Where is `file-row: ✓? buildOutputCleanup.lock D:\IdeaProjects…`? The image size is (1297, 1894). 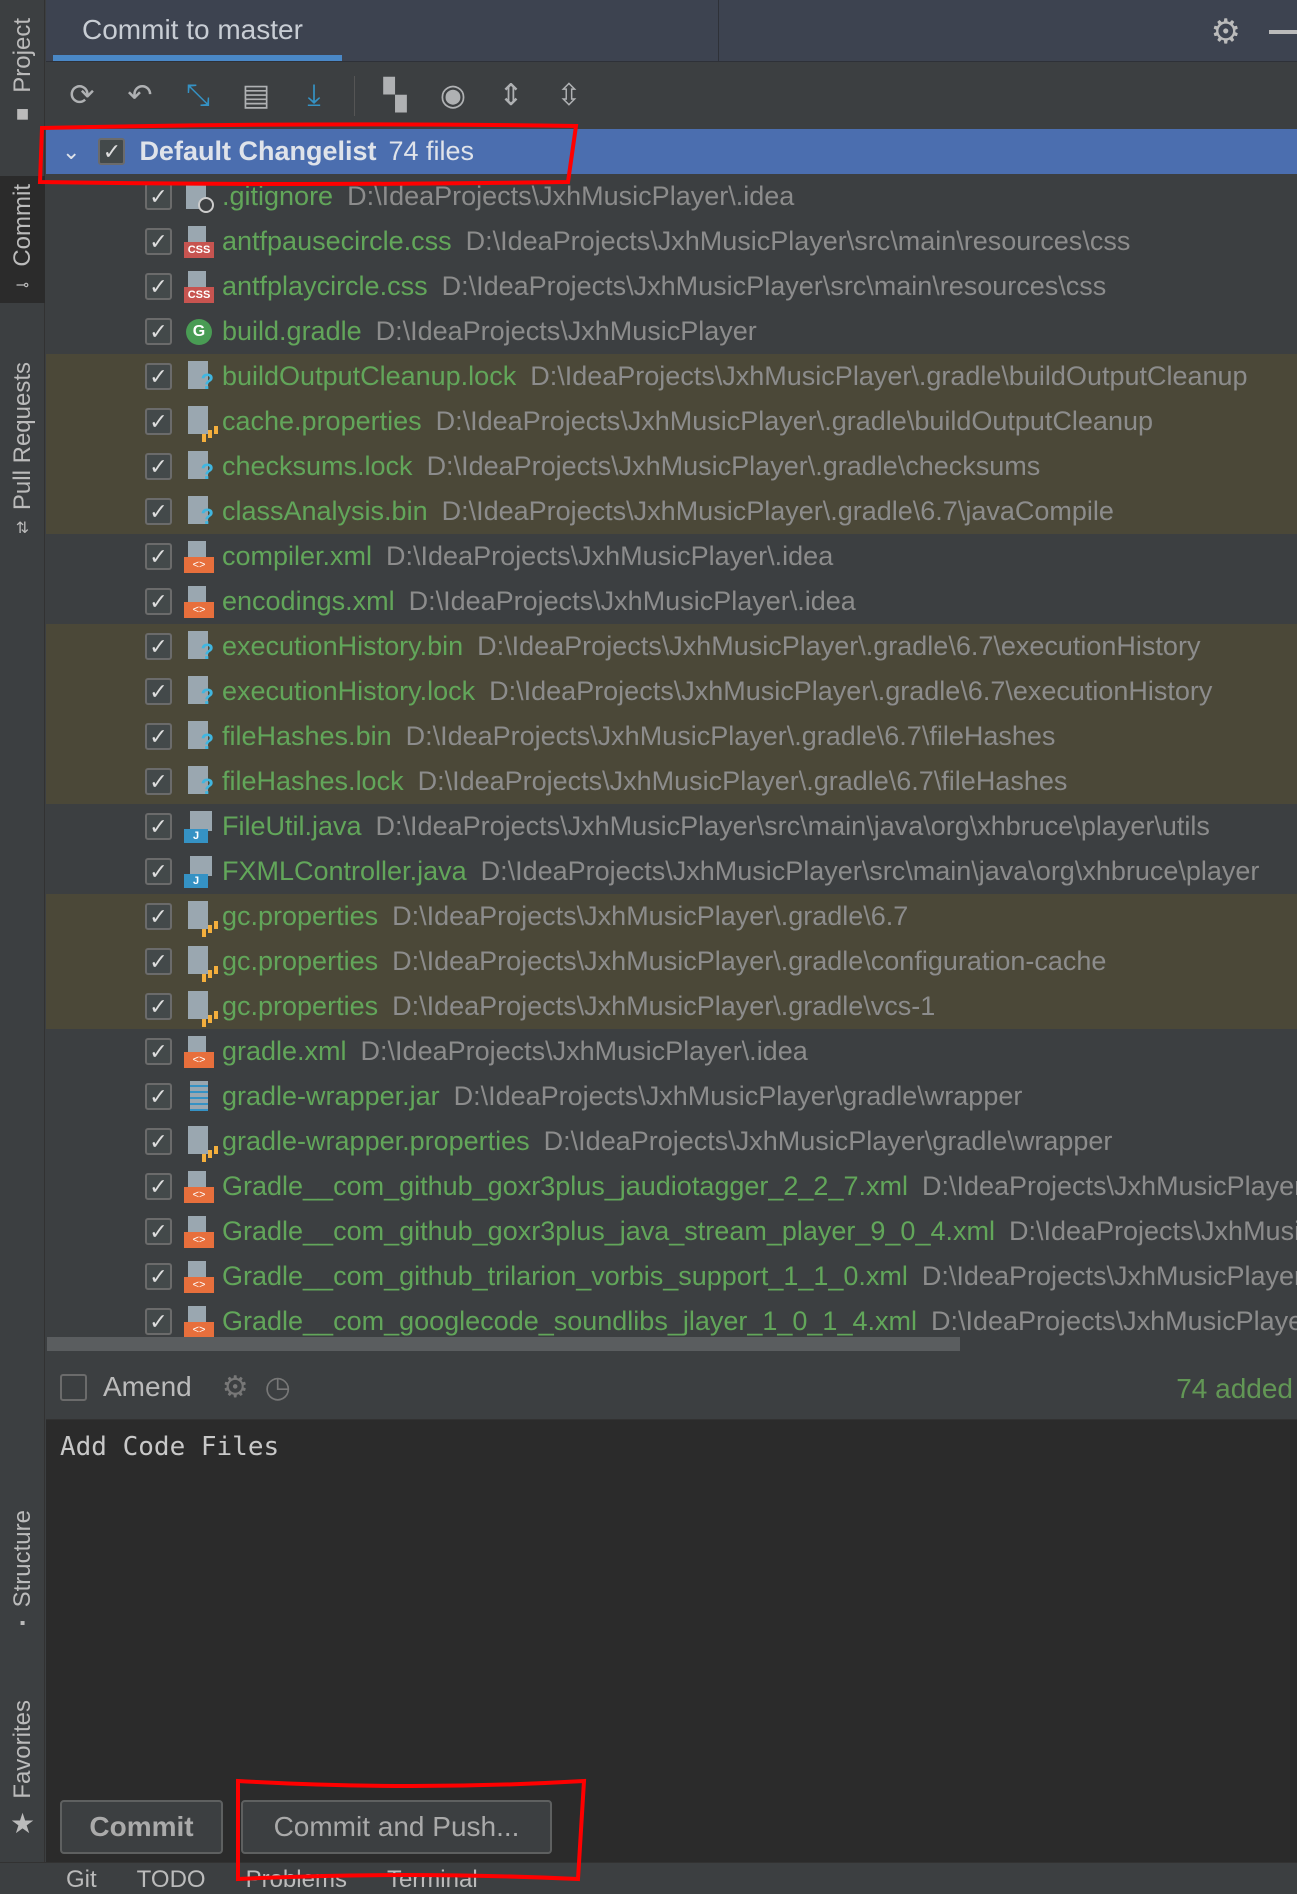 file-row: ✓? buildOutputCleanup.lock D:\IdeaProjects… is located at coordinates (671, 376).